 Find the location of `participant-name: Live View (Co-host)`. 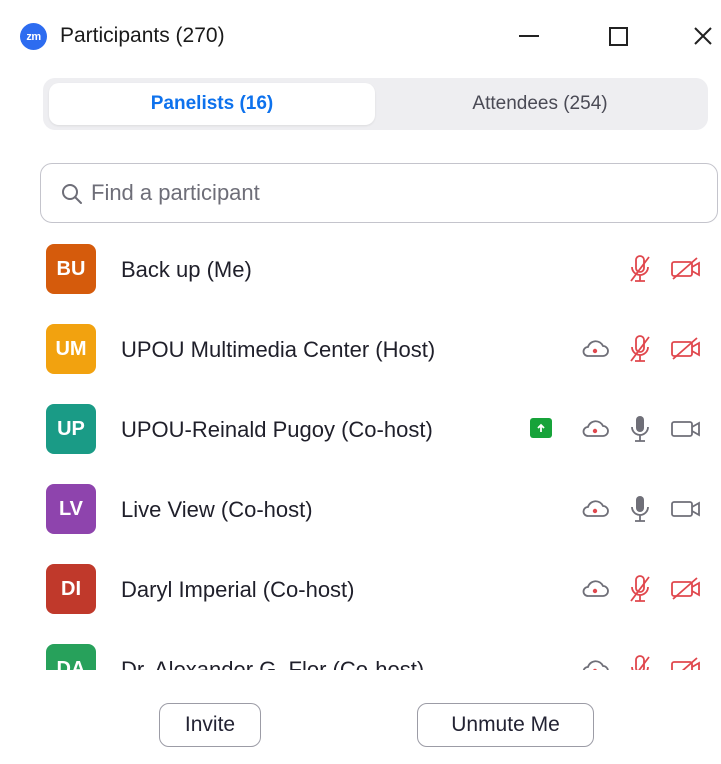

participant-name: Live View (Co-host) is located at coordinates (217, 509).